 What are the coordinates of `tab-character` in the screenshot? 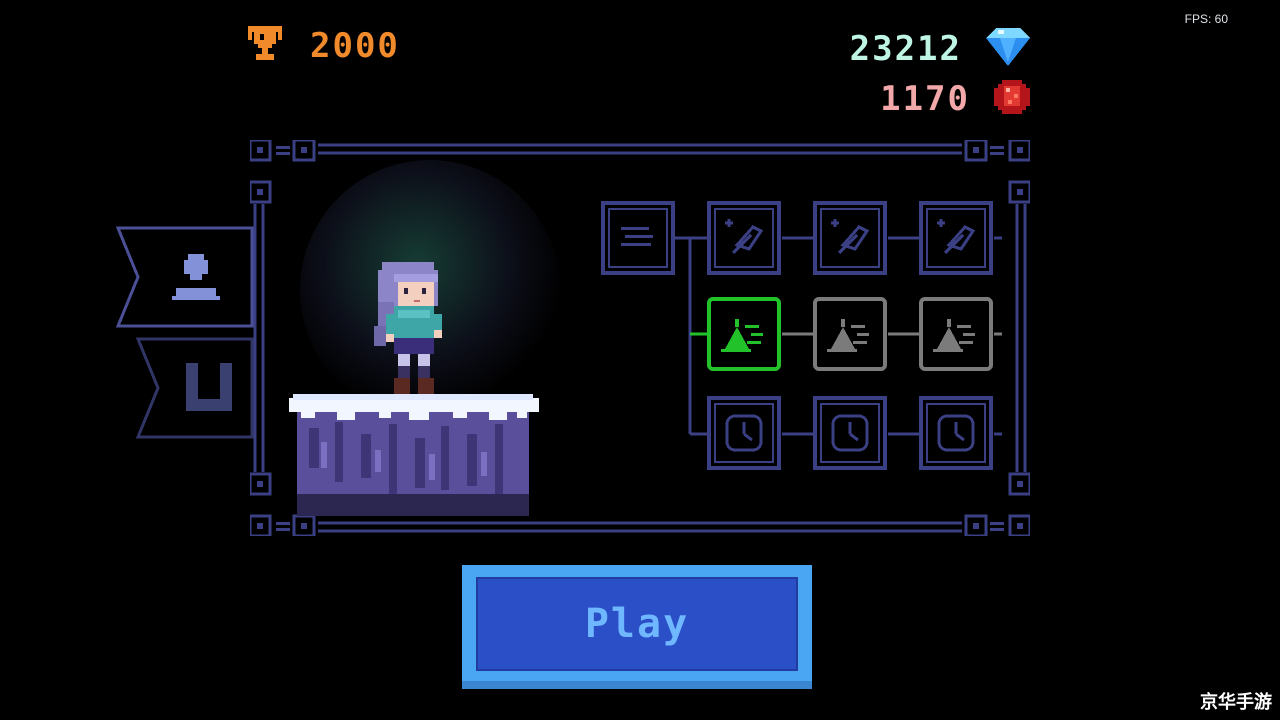 It's located at (186, 278).